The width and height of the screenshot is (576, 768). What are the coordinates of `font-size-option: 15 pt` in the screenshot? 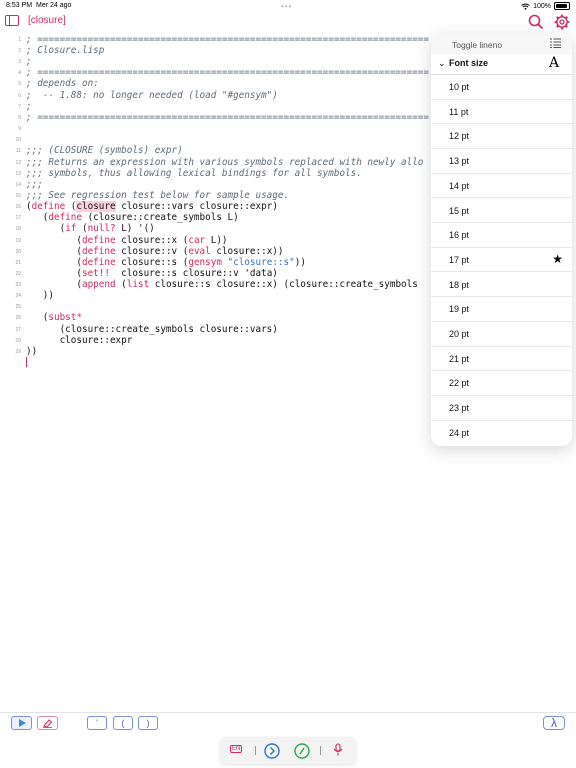 It's located at (501, 211).